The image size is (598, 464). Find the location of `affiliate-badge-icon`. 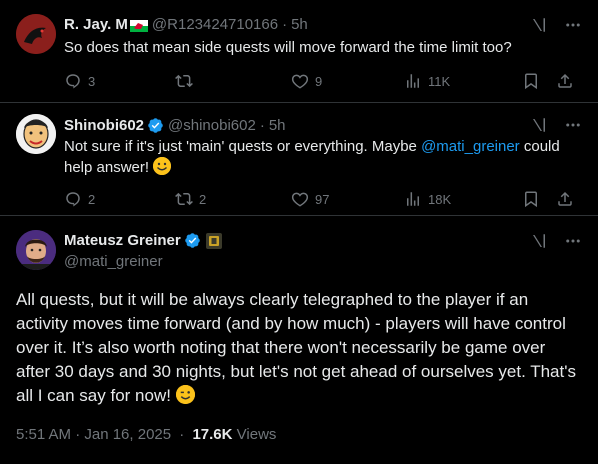

affiliate-badge-icon is located at coordinates (213, 240).